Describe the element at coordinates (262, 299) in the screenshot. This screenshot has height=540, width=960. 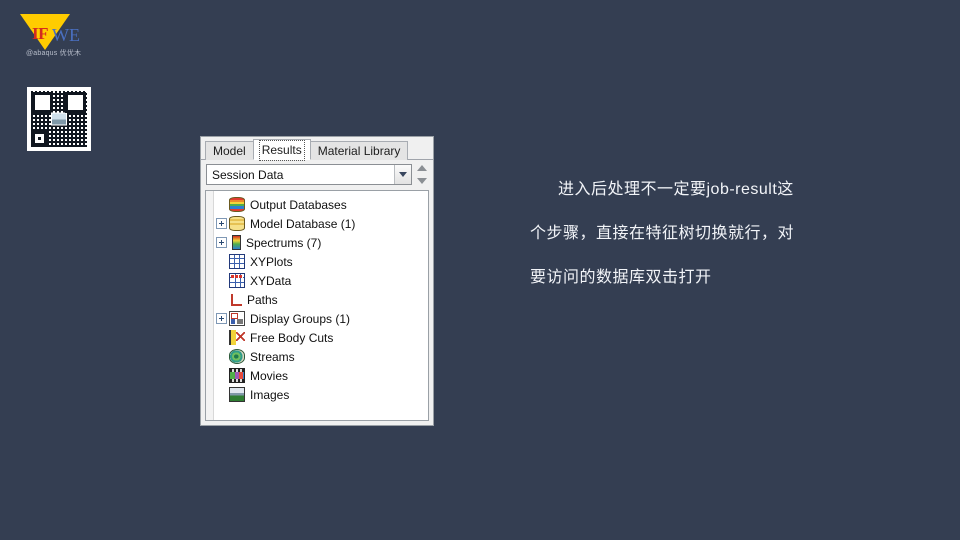
I see `tree-item-label: Paths` at that location.